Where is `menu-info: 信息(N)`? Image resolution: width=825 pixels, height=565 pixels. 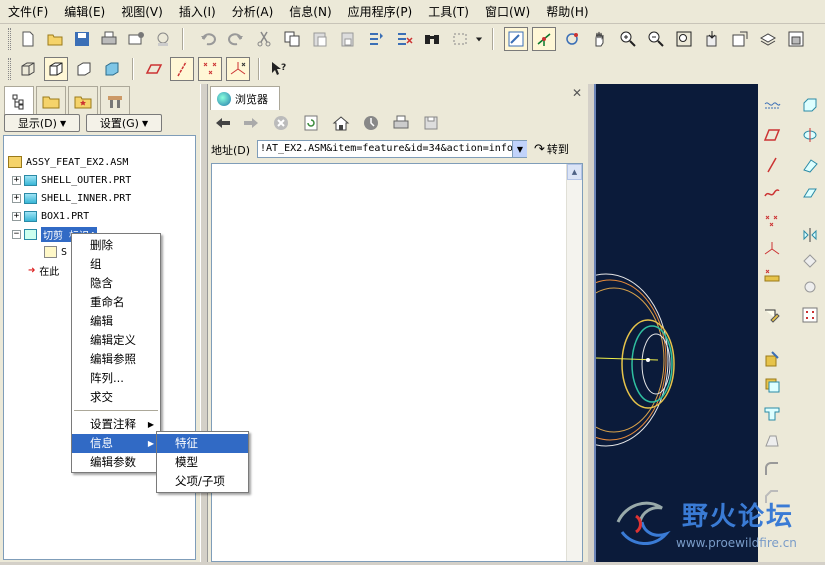
menu-info: 信息(N) is located at coordinates (310, 12).